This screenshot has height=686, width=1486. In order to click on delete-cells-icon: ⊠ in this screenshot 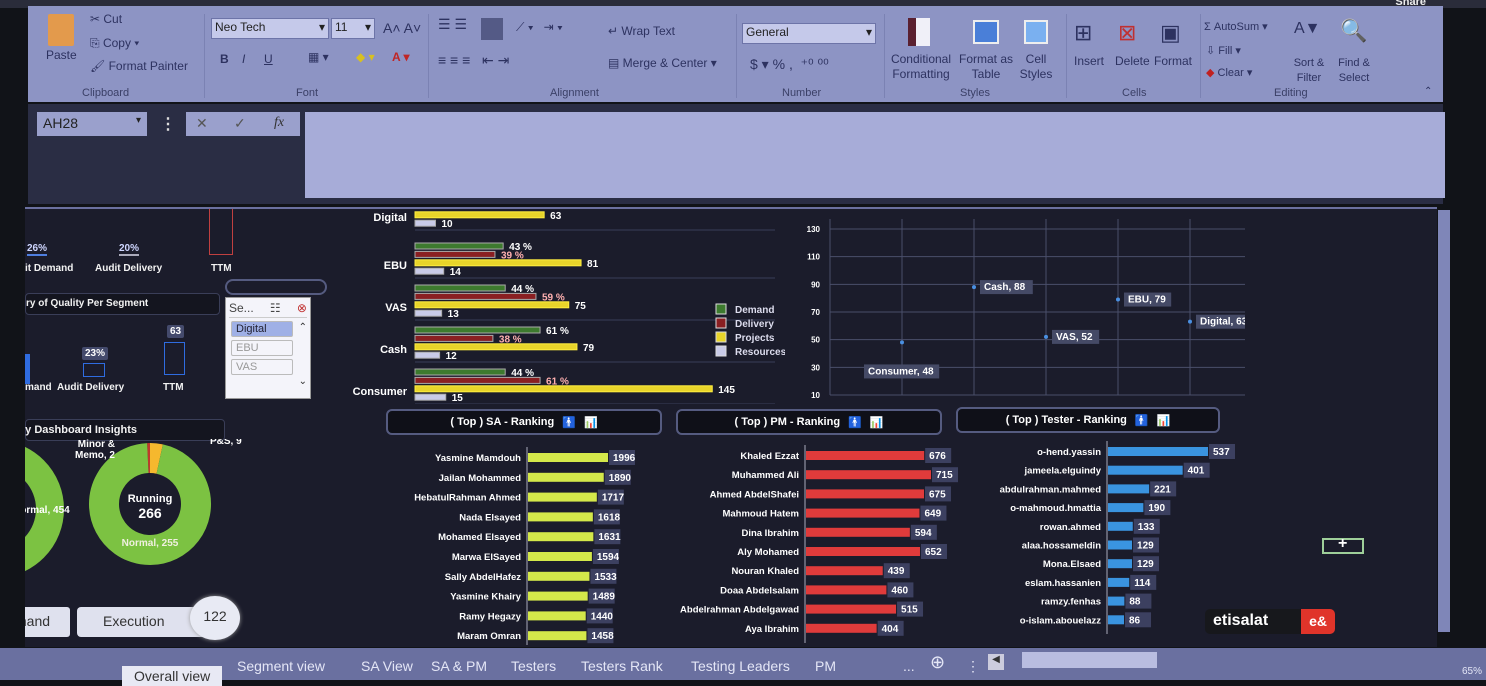, I will do `click(1127, 33)`.